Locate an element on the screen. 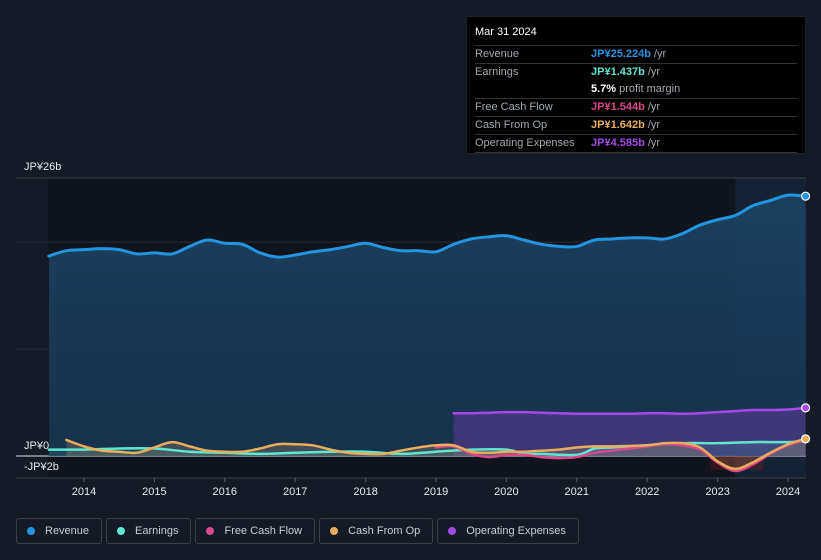 The image size is (821, 560). tooltip-row-profit-margin: 5.7% profit margin is located at coordinates (636, 90).